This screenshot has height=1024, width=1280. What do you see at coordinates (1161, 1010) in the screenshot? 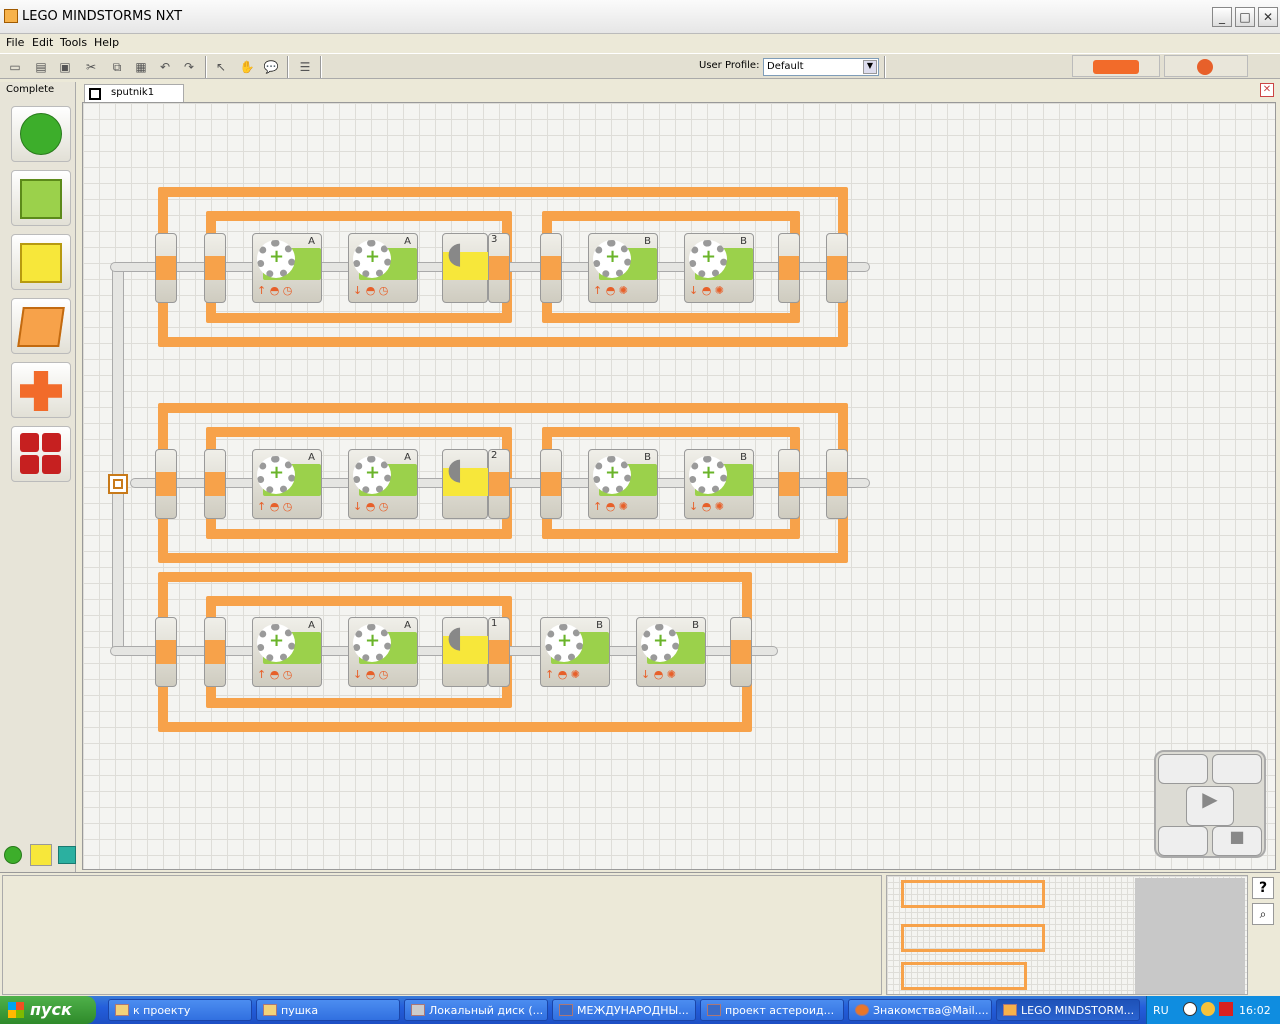
I see `language-indicator: RU` at bounding box center [1161, 1010].